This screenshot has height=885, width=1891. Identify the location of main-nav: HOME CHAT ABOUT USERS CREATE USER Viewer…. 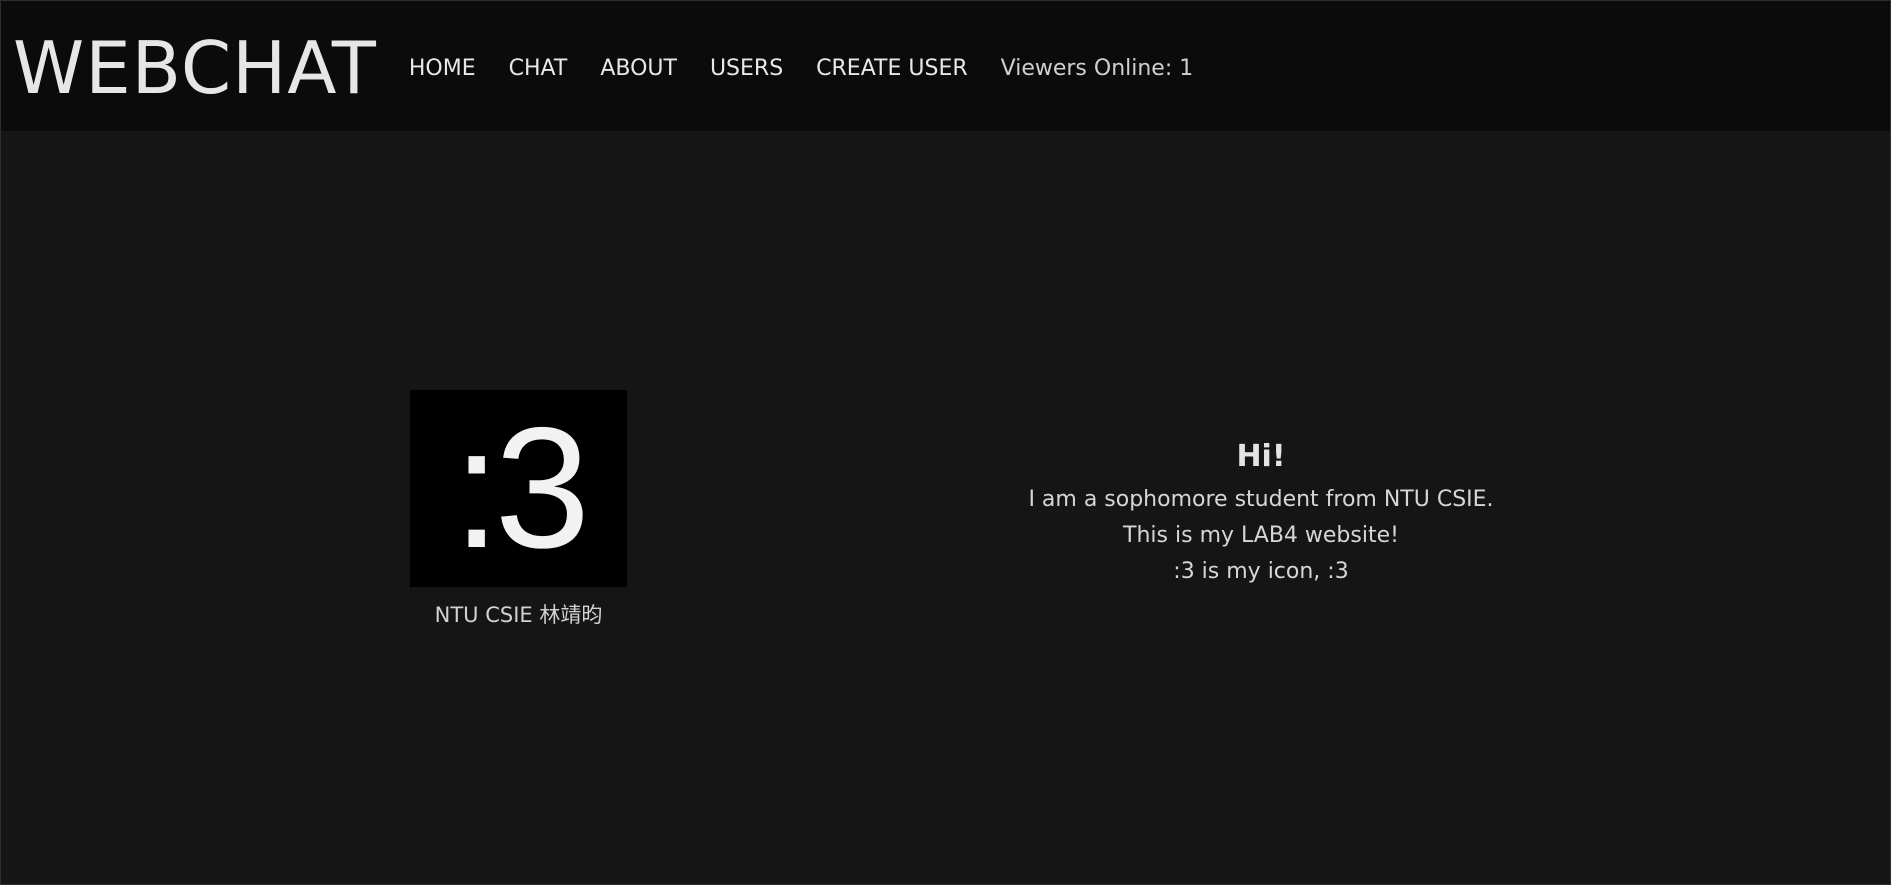
(801, 68).